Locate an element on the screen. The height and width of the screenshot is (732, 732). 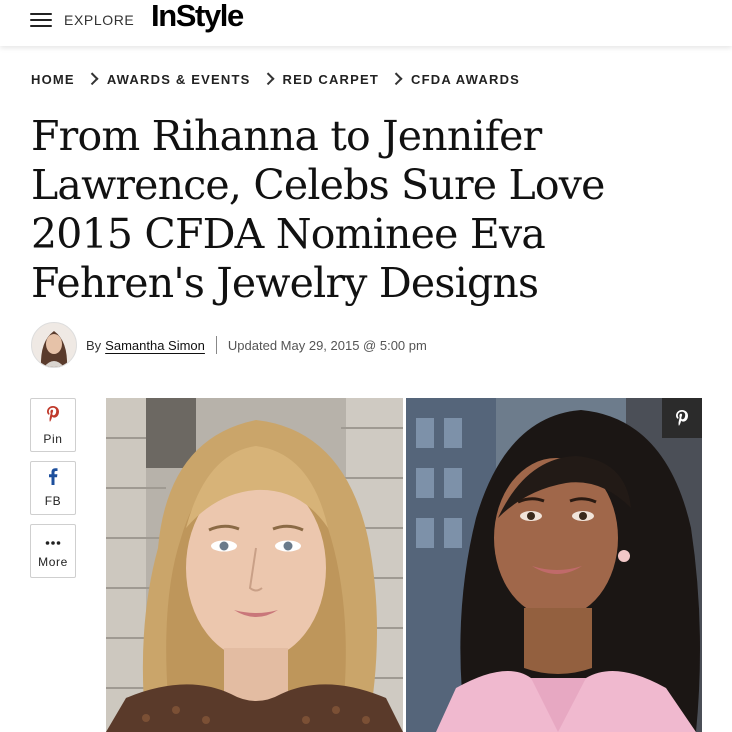
instyle-logo: InStyle is located at coordinates (197, 17).